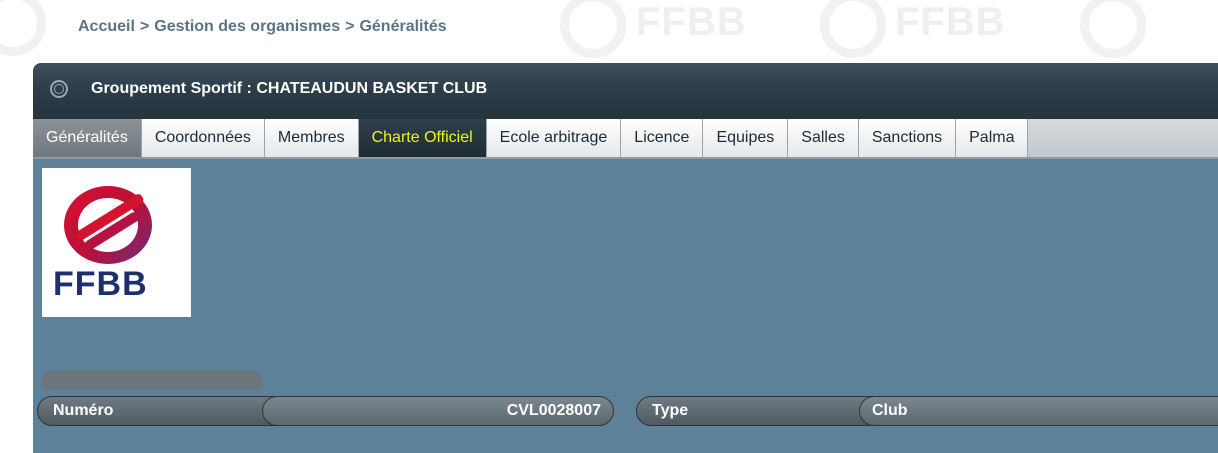 Image resolution: width=1218 pixels, height=453 pixels. What do you see at coordinates (422, 138) in the screenshot?
I see `tab-charte-officiel: Charte Officiel` at bounding box center [422, 138].